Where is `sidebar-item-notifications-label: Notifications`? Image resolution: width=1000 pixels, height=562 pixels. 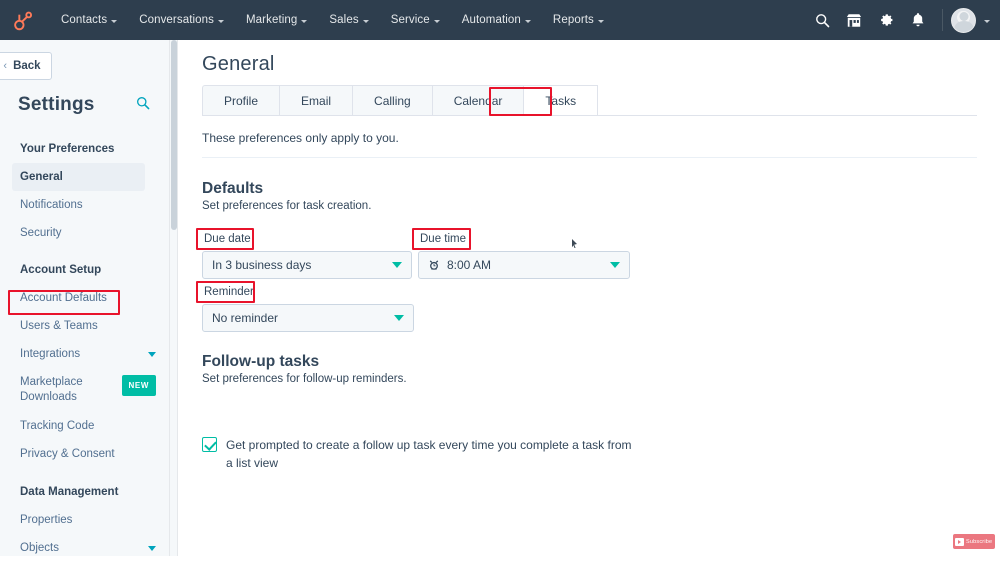
sidebar-item-notifications-label: Notifications is located at coordinates (51, 205).